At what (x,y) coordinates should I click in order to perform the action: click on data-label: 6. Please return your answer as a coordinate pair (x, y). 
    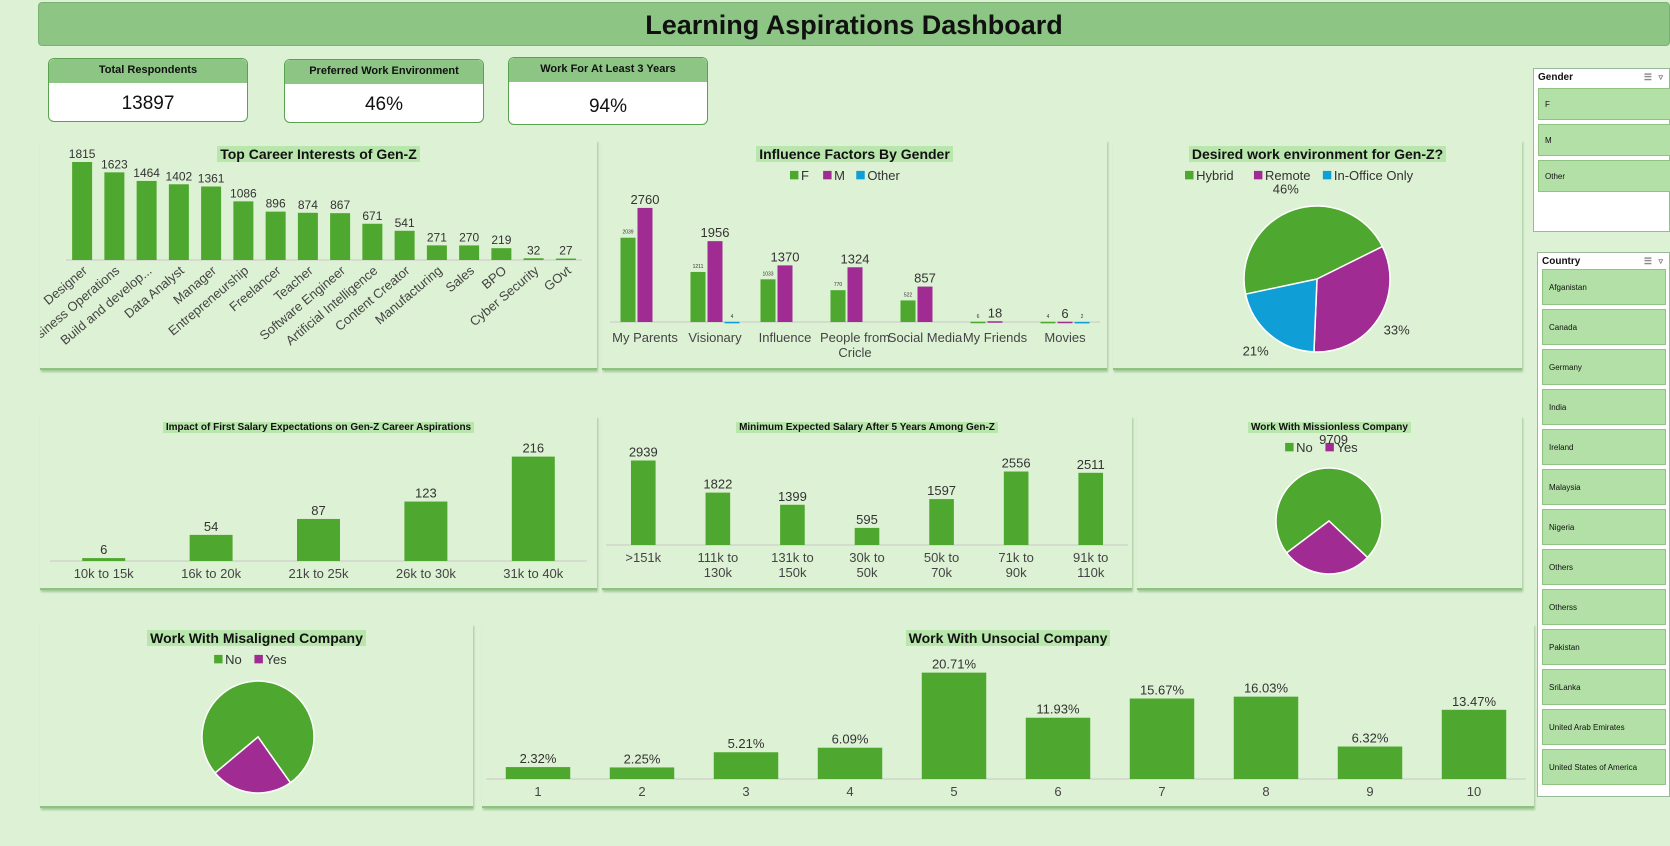
    Looking at the image, I should click on (978, 317).